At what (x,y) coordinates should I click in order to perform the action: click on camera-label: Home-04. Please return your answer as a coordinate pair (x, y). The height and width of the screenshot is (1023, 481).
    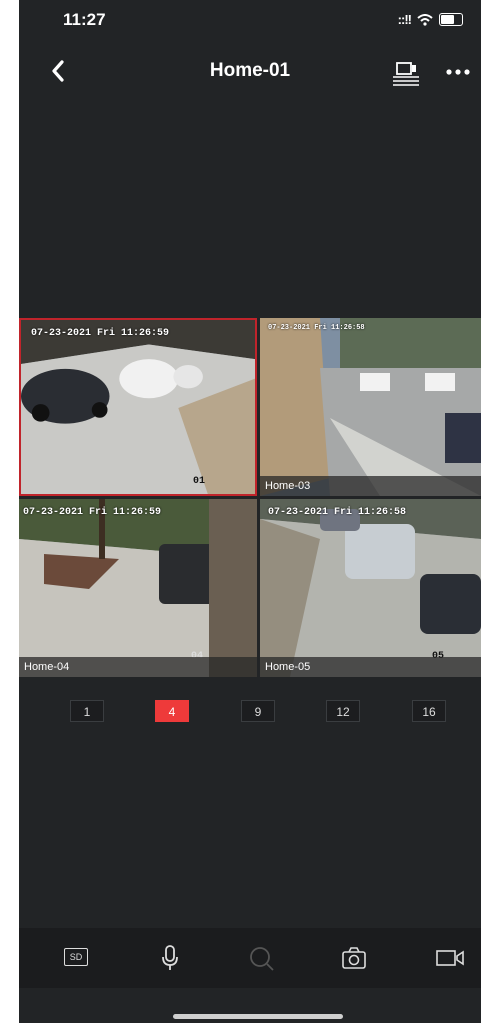
    Looking at the image, I should click on (138, 667).